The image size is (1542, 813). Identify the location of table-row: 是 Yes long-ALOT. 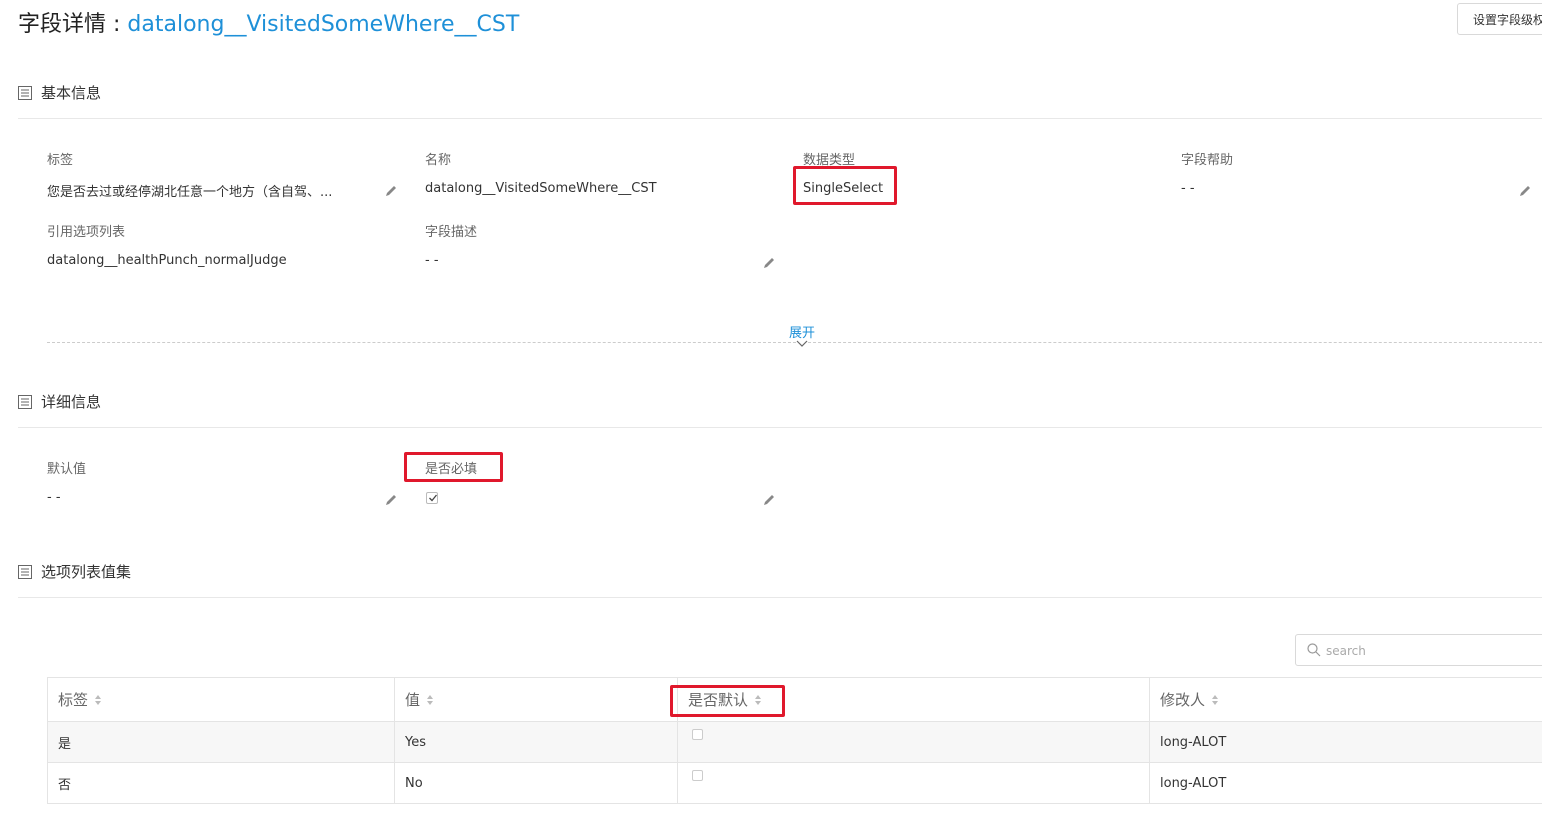
(794, 742).